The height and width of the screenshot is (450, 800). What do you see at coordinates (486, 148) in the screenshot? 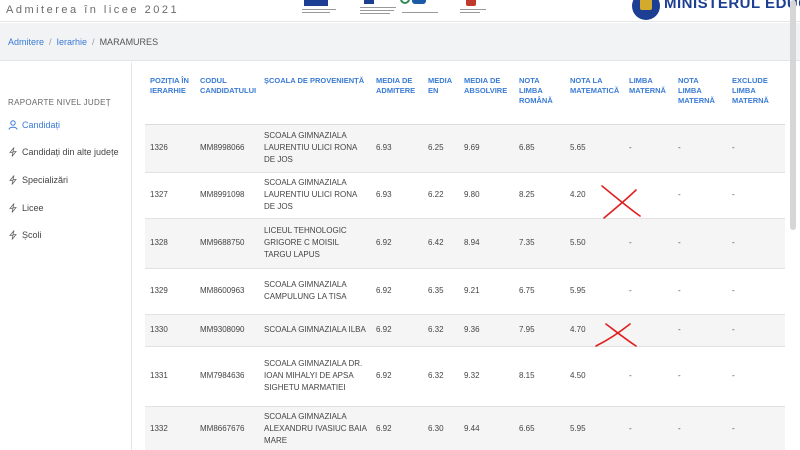
I see `table-cell: 9.69` at bounding box center [486, 148].